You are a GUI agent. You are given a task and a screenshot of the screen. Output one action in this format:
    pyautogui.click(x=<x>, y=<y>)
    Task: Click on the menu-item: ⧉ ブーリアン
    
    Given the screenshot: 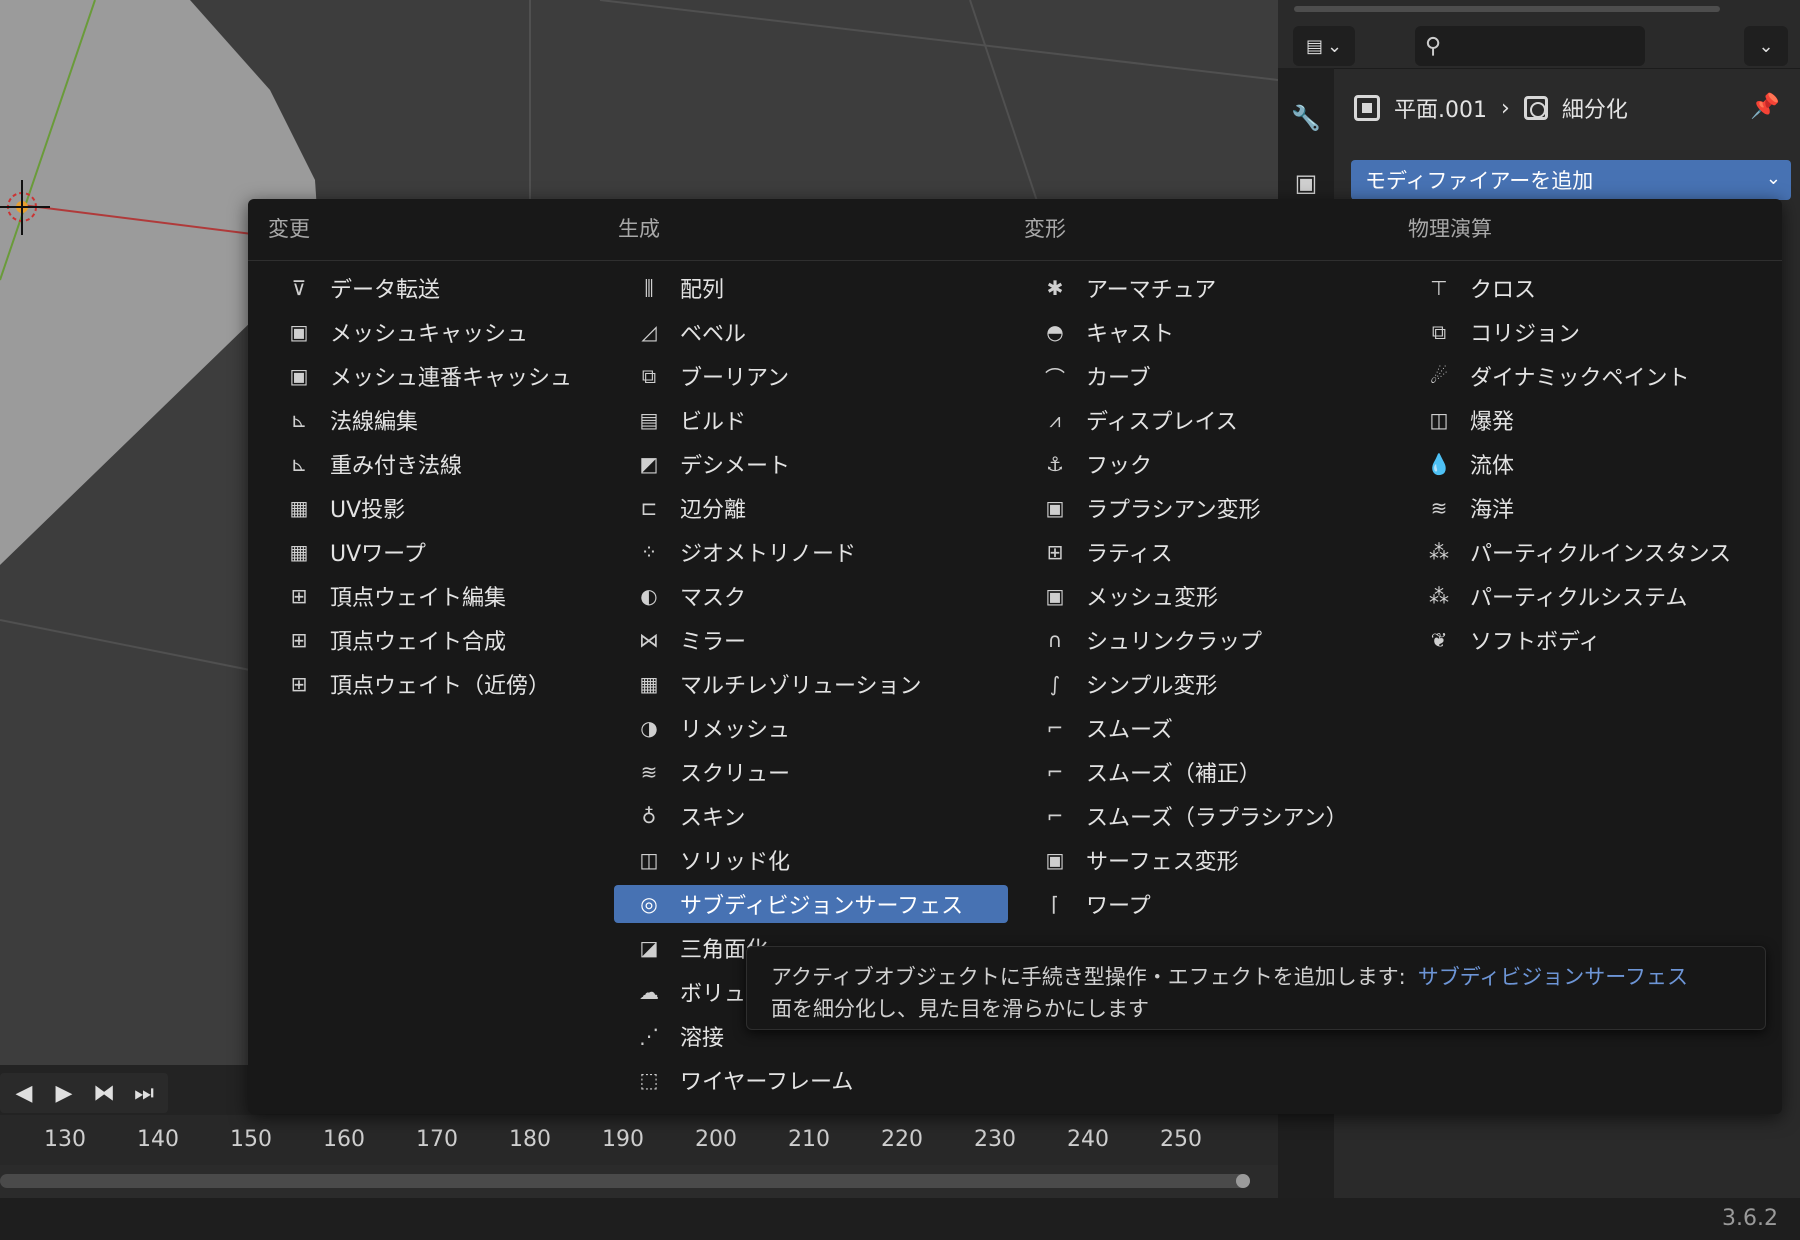 What is the action you would take?
    pyautogui.click(x=811, y=376)
    